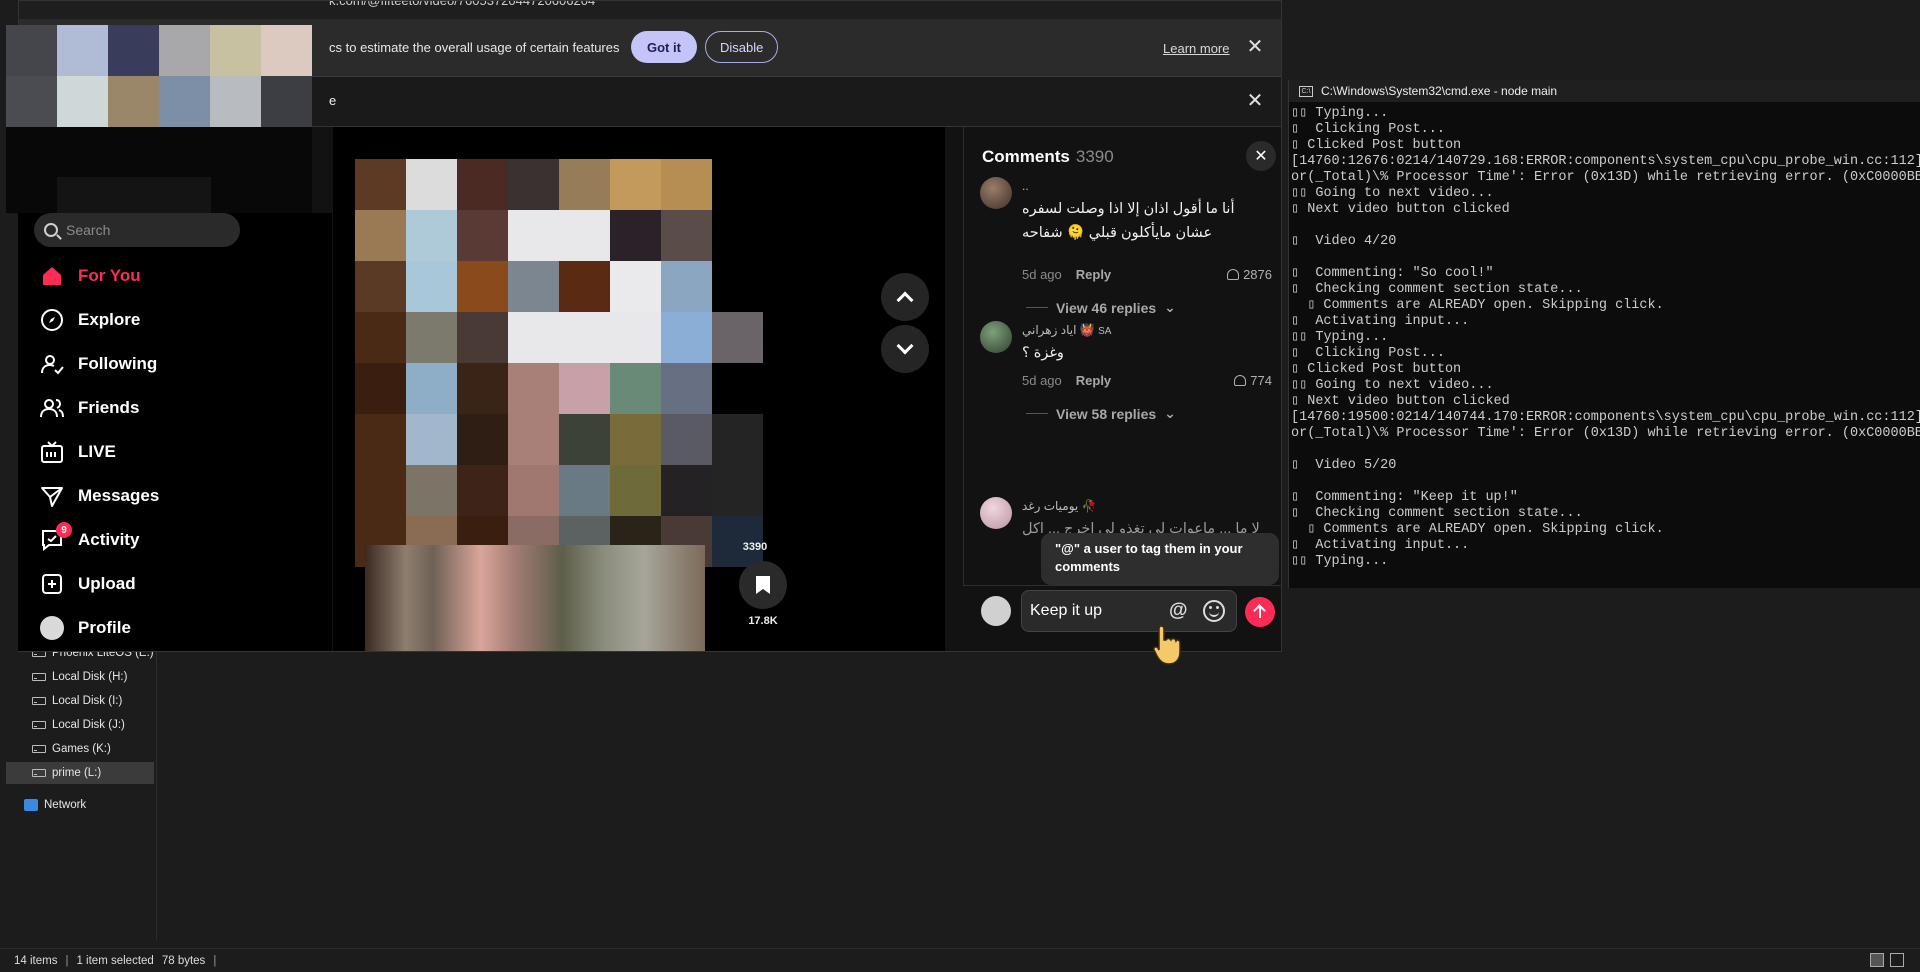 Image resolution: width=1920 pixels, height=972 pixels. I want to click on nav-live: LIVE, so click(78, 452).